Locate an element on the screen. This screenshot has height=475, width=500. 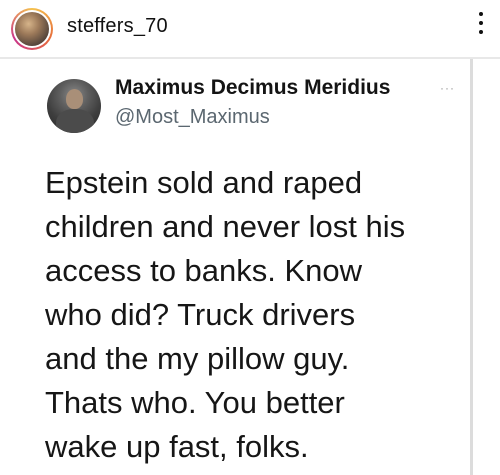
avatar-body is located at coordinates (75, 121).